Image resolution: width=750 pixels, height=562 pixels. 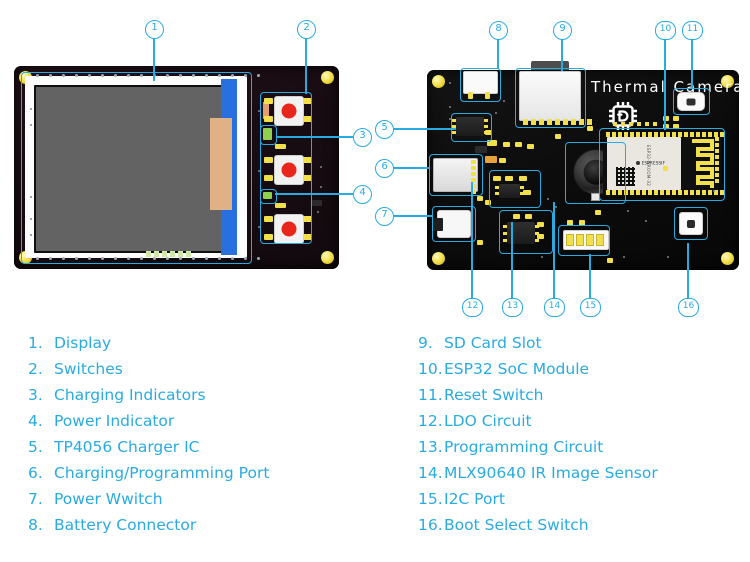 I want to click on highlight-charging-indicators, so click(x=268, y=135).